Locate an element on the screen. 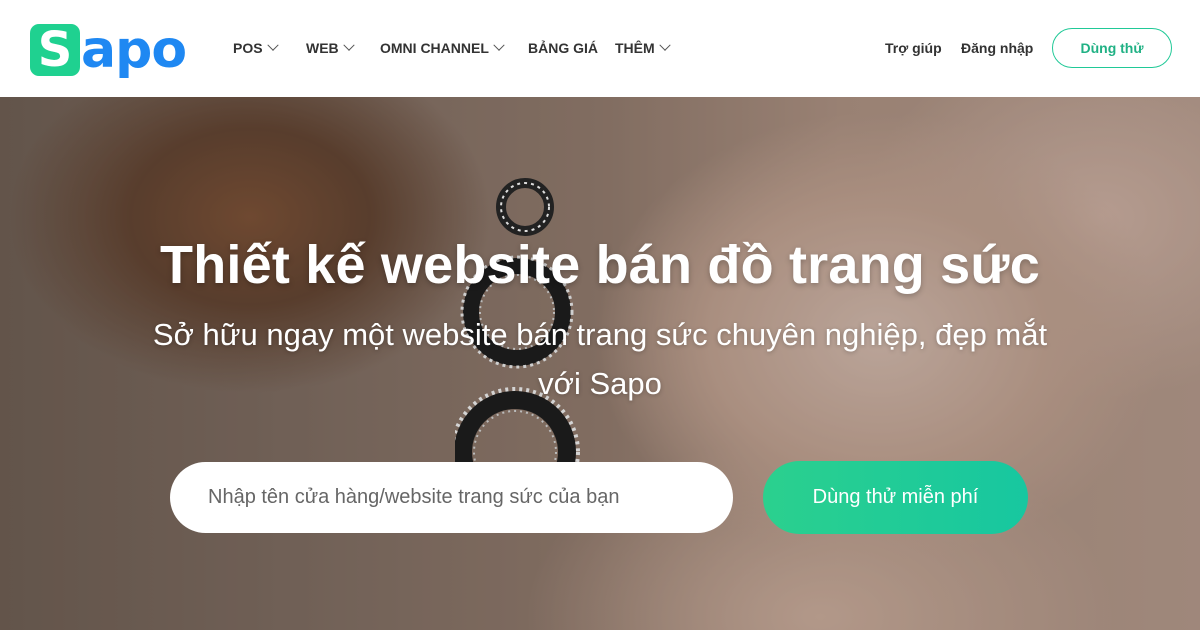 This screenshot has height=630, width=1200. nav-item-more: THÊM is located at coordinates (643, 47).